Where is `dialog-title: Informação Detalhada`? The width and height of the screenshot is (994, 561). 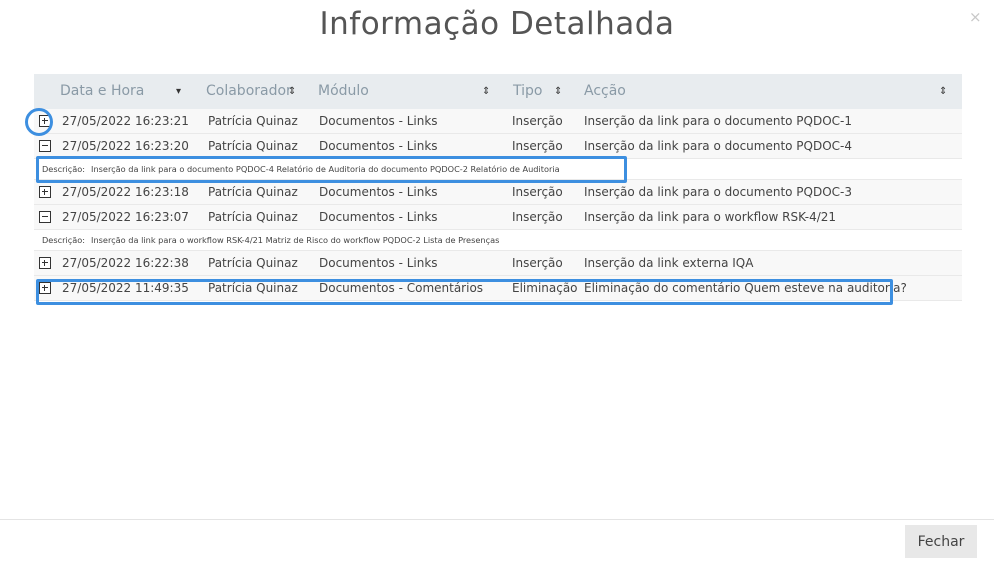 dialog-title: Informação Detalhada is located at coordinates (497, 24).